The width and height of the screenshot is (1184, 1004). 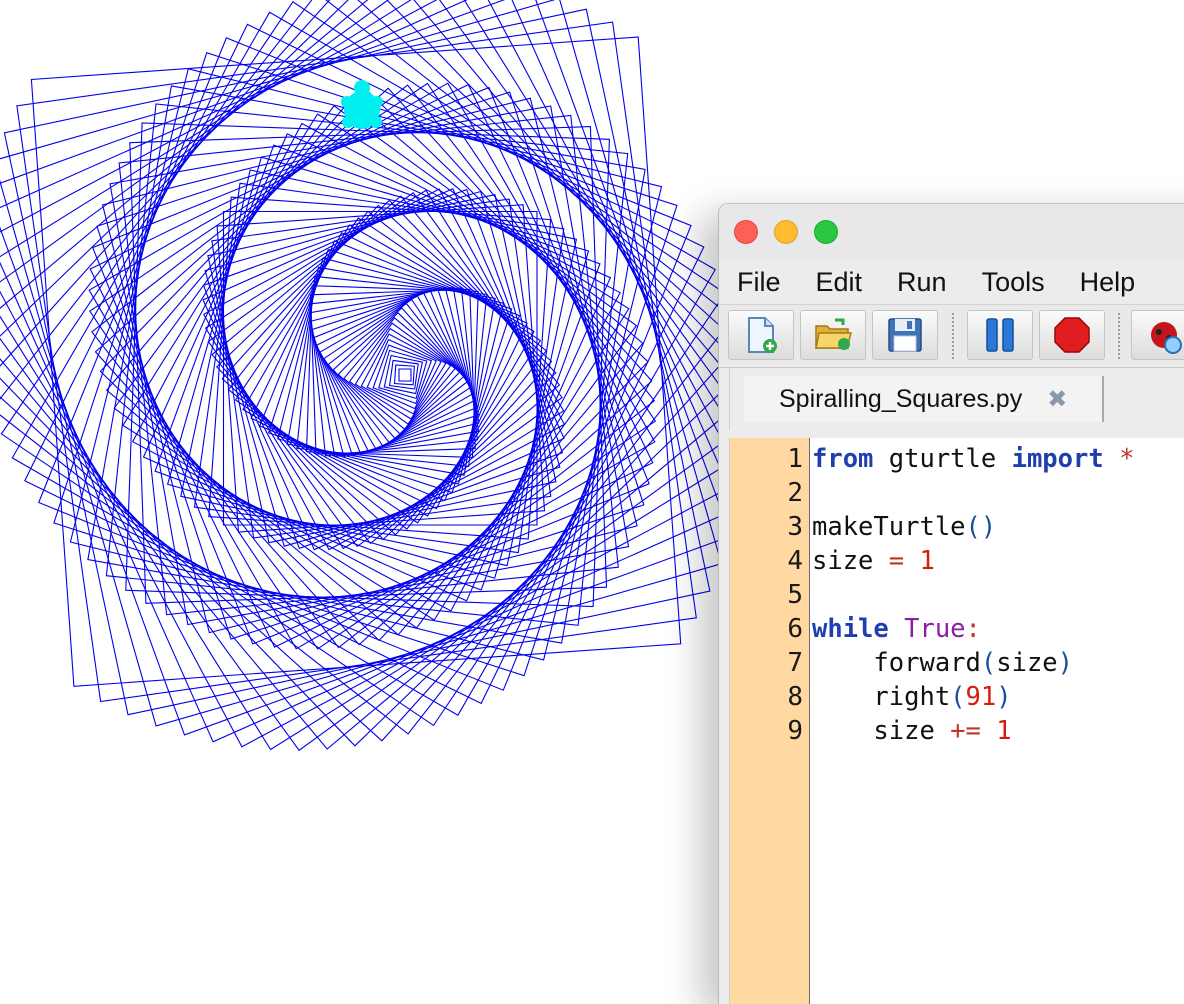 I want to click on line-number: 5, so click(x=795, y=595).